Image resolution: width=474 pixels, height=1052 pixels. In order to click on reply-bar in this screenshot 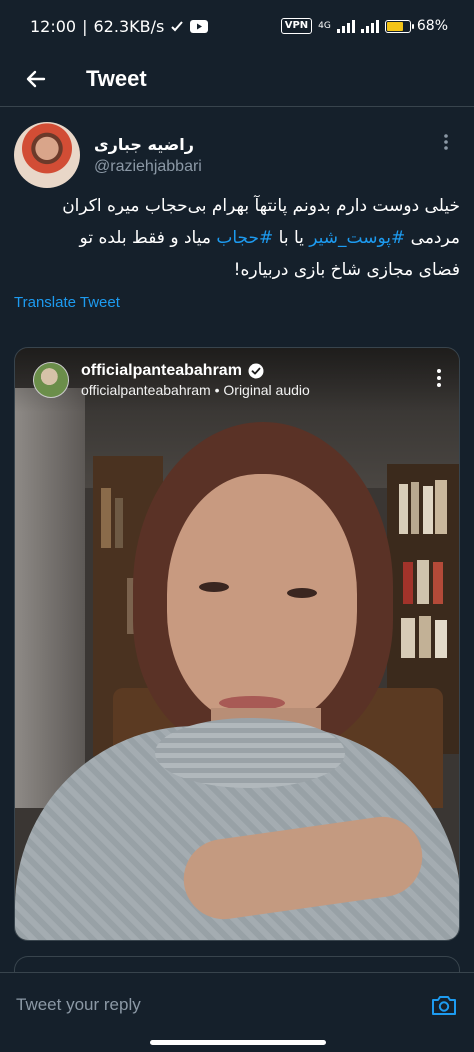, I will do `click(237, 1004)`.